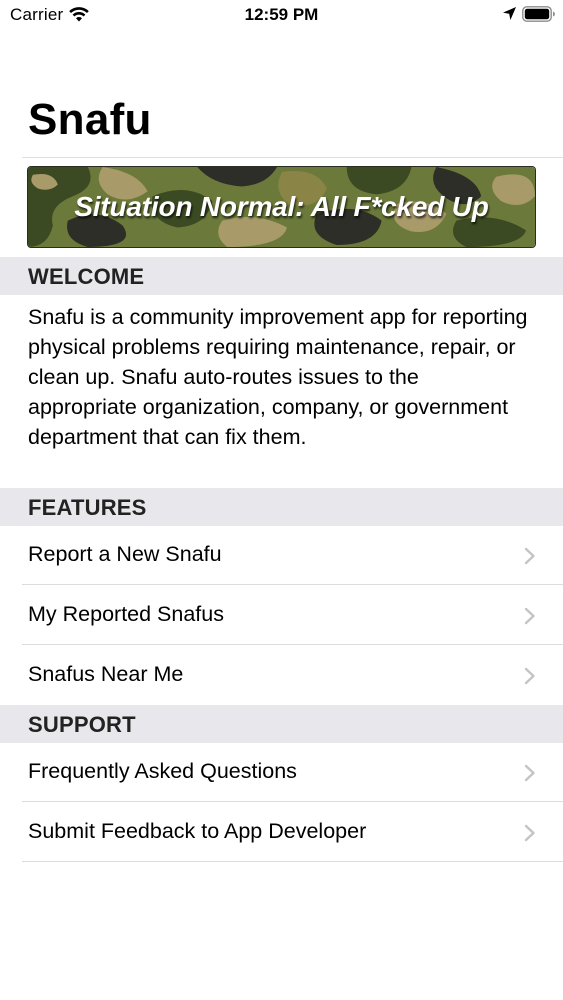 Image resolution: width=563 pixels, height=1000 pixels. I want to click on banner-text: Situation Normal: All F*cked Up, so click(281, 206).